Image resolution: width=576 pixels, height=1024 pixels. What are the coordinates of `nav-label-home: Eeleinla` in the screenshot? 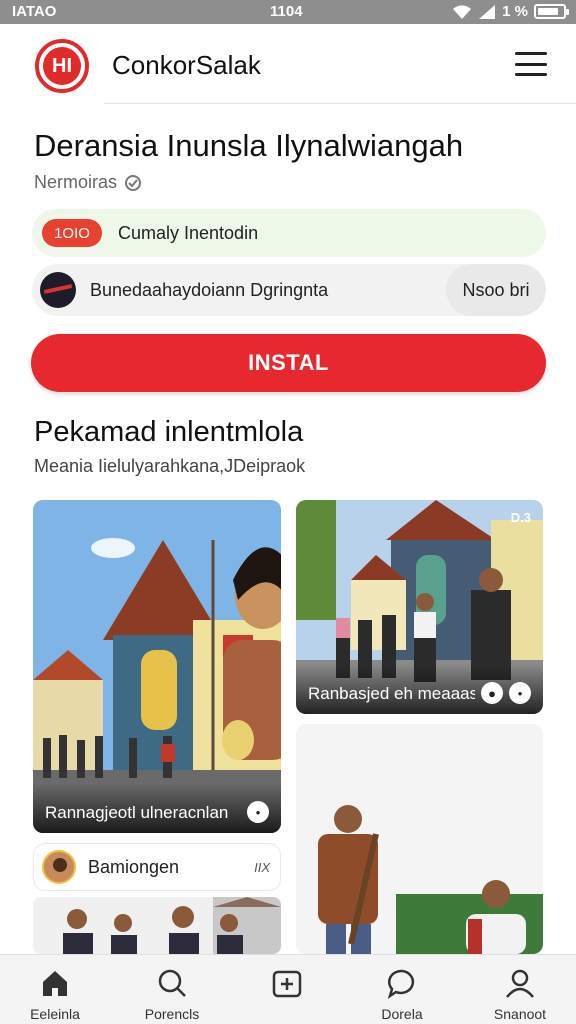 It's located at (55, 1014).